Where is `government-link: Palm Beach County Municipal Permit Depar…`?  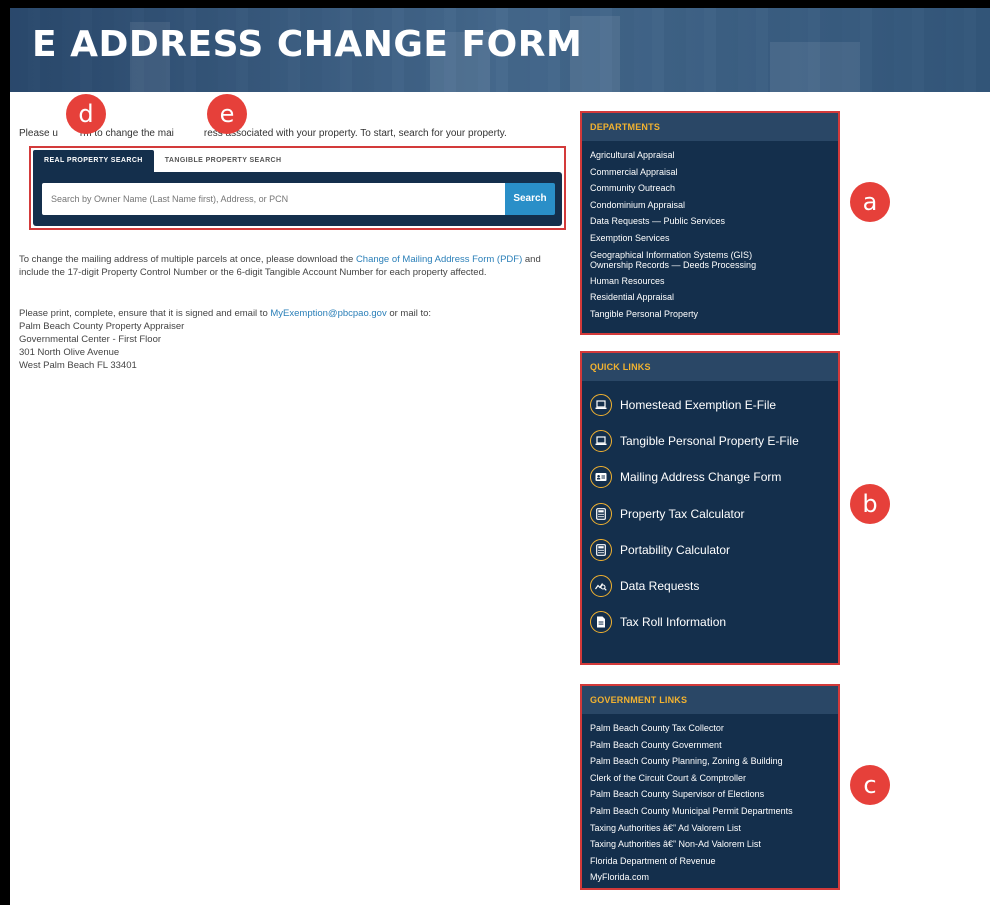
government-link: Palm Beach County Municipal Permit Depar… is located at coordinates (710, 811).